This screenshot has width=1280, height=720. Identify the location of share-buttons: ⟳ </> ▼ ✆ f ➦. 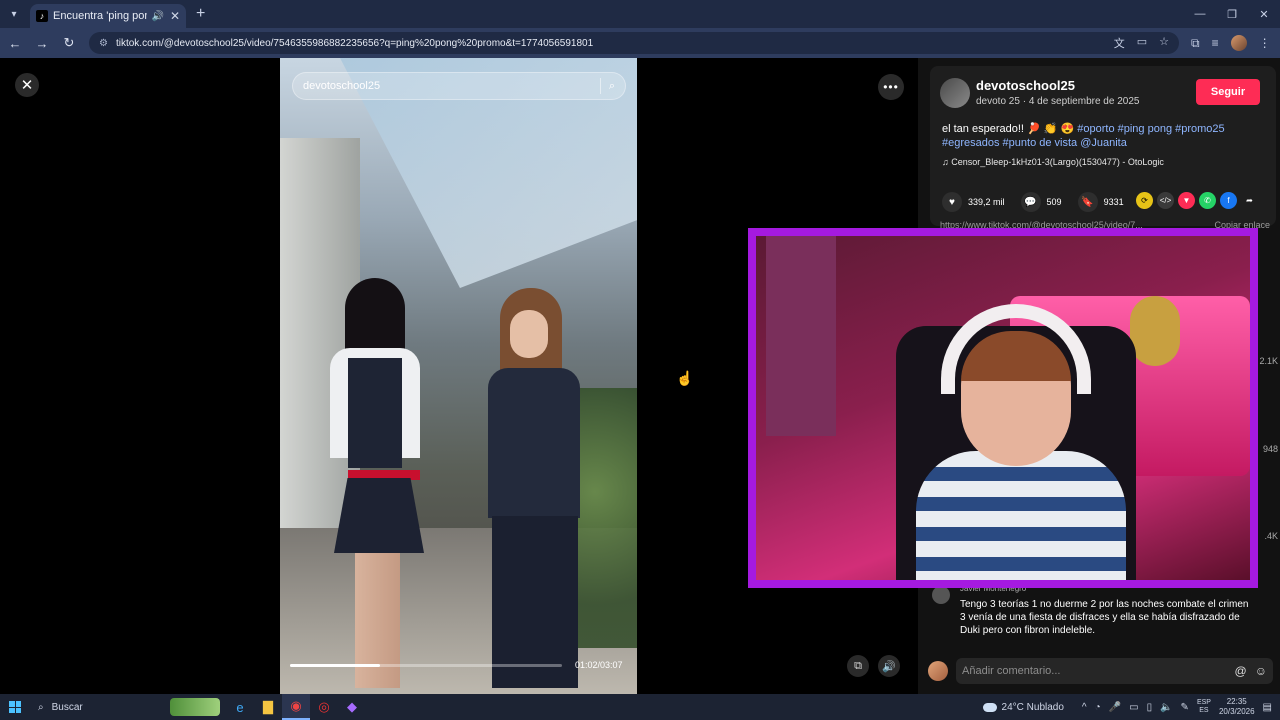
(1197, 200).